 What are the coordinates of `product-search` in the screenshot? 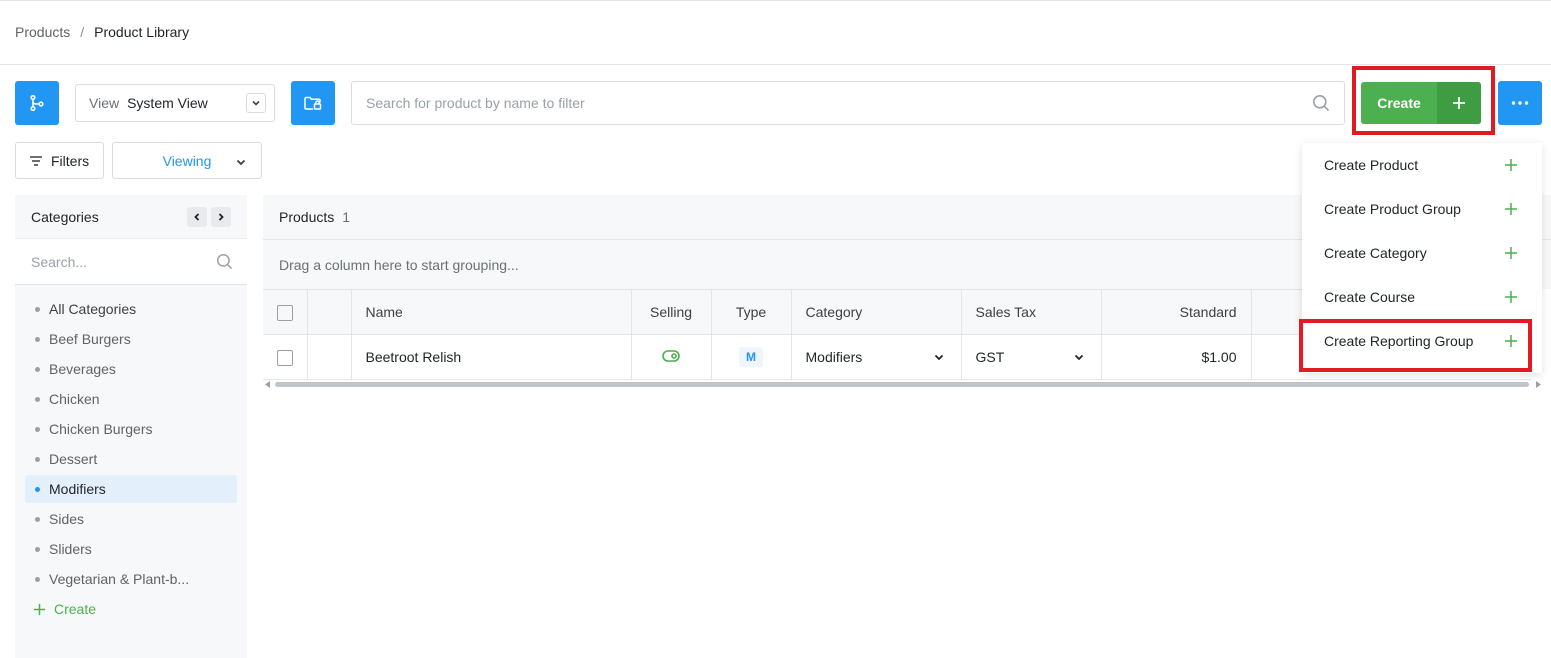 It's located at (848, 103).